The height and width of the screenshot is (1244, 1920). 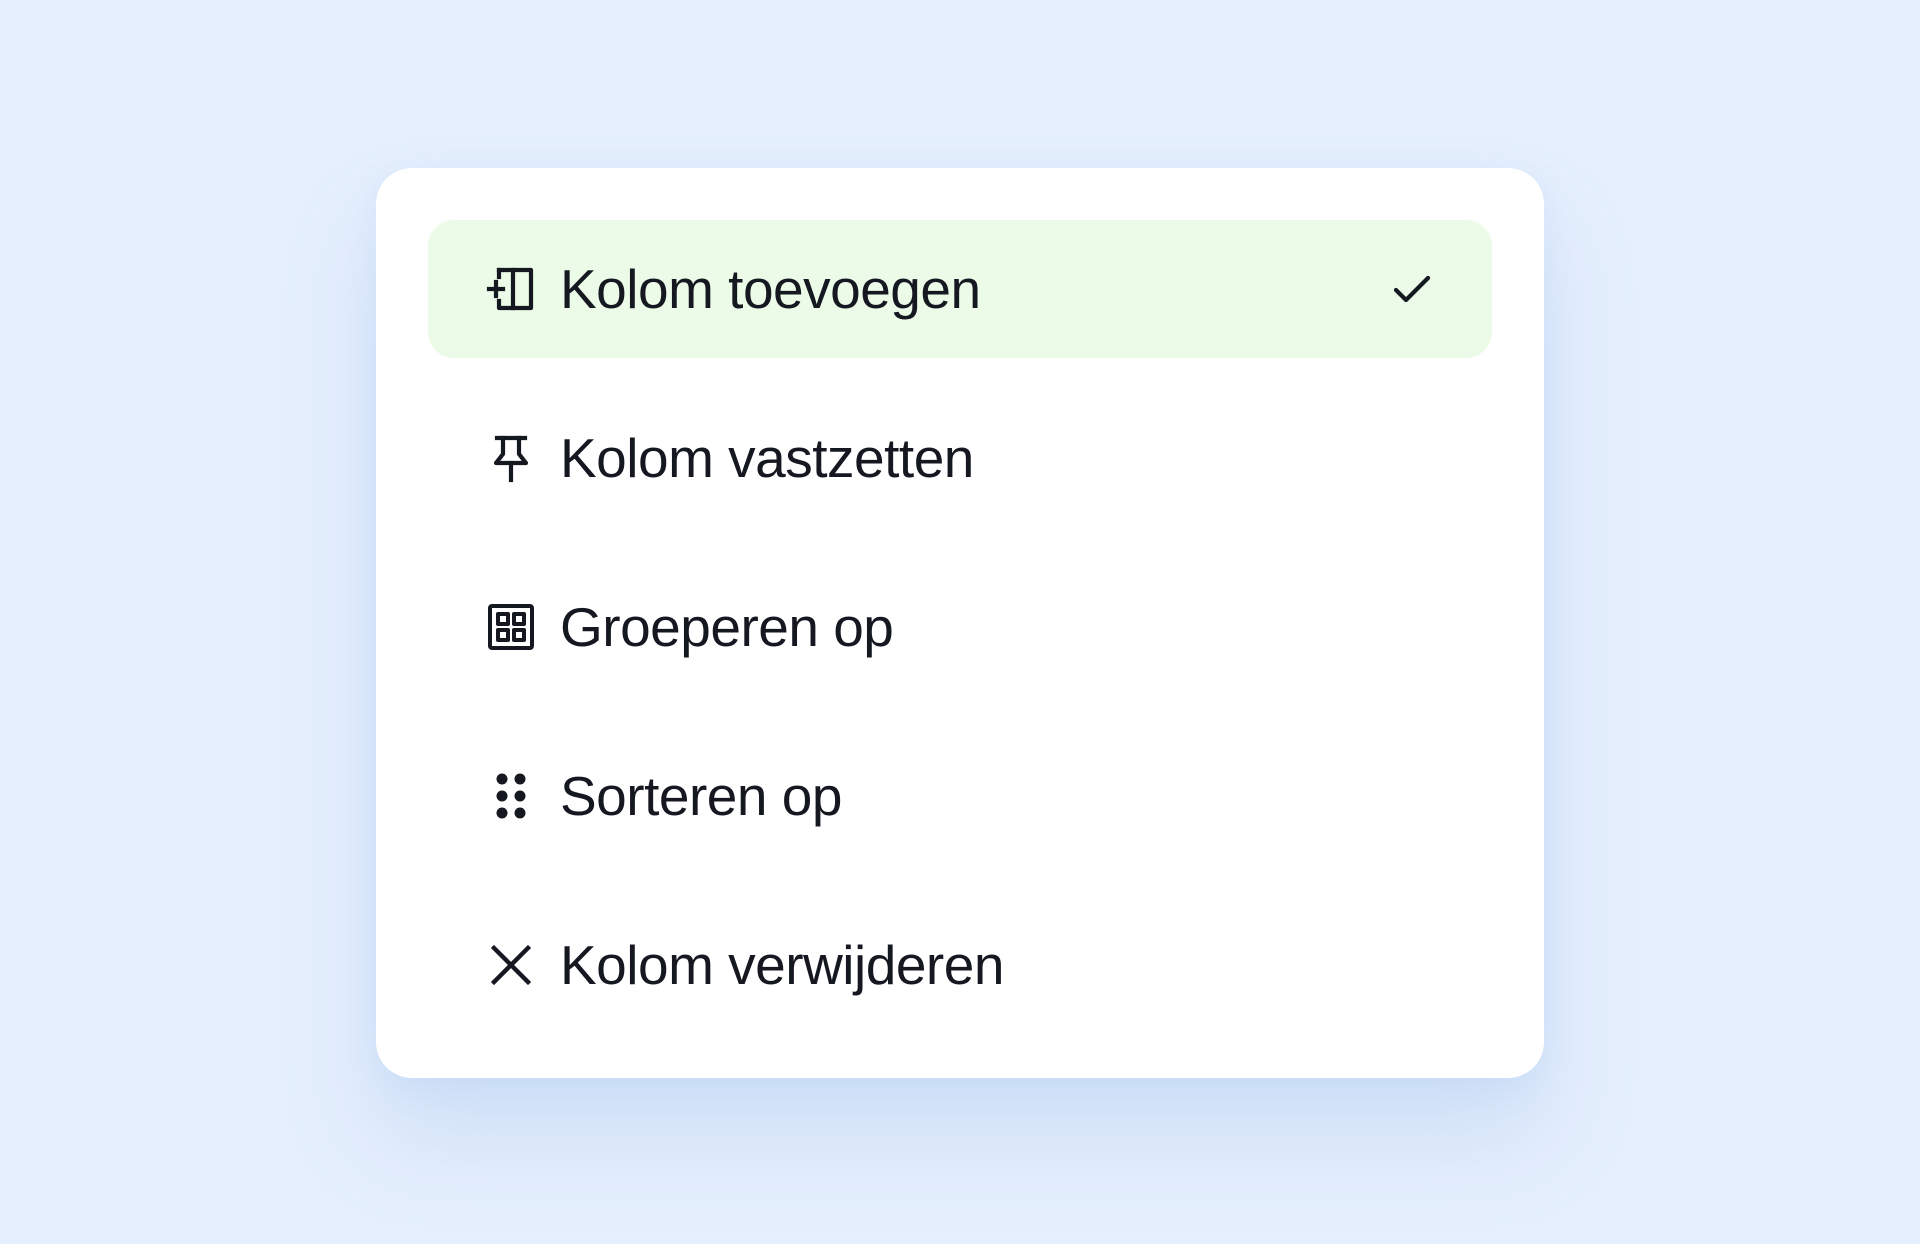 What do you see at coordinates (511, 289) in the screenshot?
I see `add-column-icon` at bounding box center [511, 289].